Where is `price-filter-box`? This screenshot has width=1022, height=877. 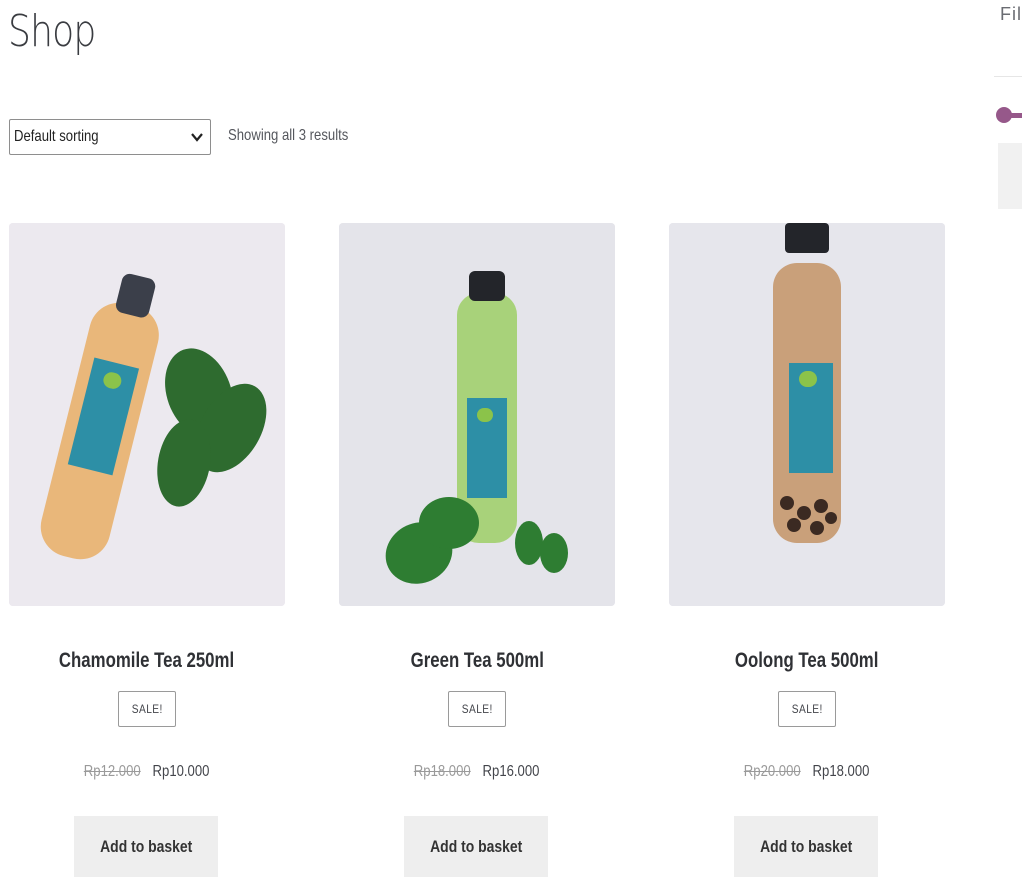 price-filter-box is located at coordinates (1010, 176).